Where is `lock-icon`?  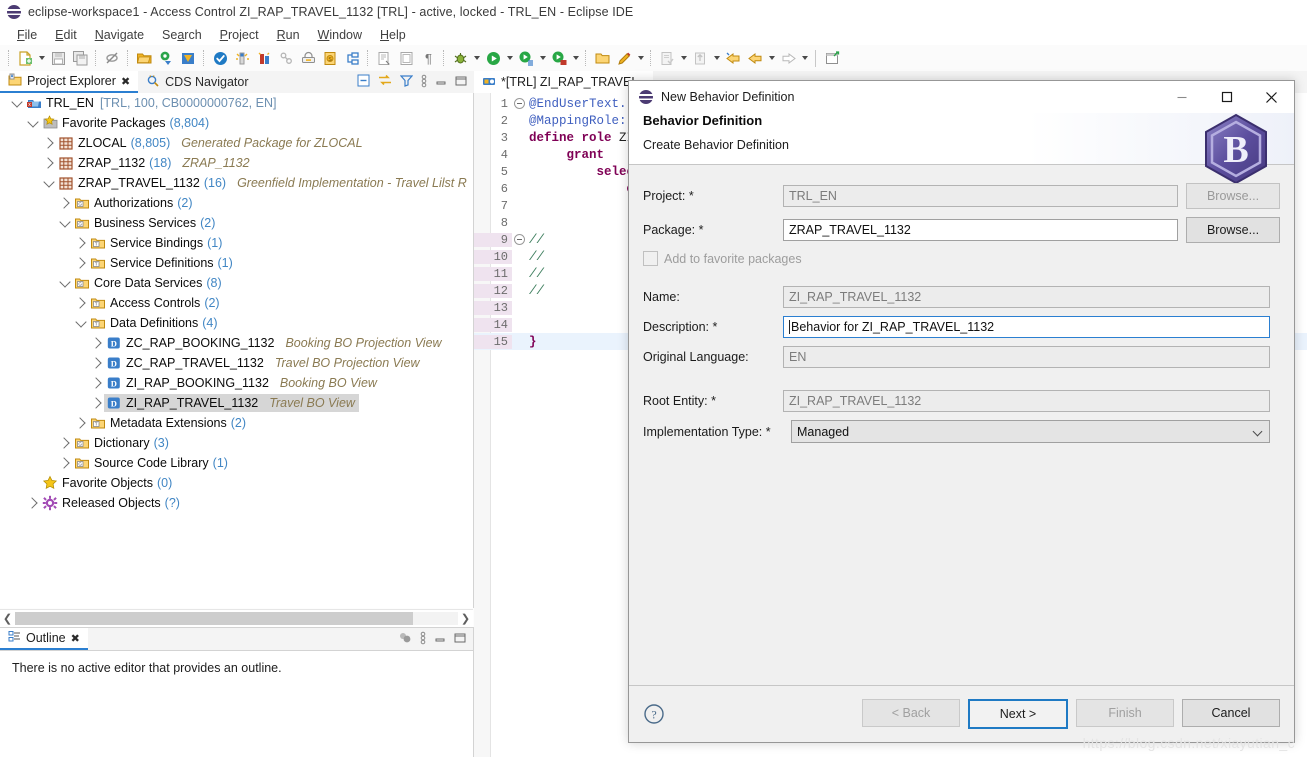
lock-icon is located at coordinates (308, 58).